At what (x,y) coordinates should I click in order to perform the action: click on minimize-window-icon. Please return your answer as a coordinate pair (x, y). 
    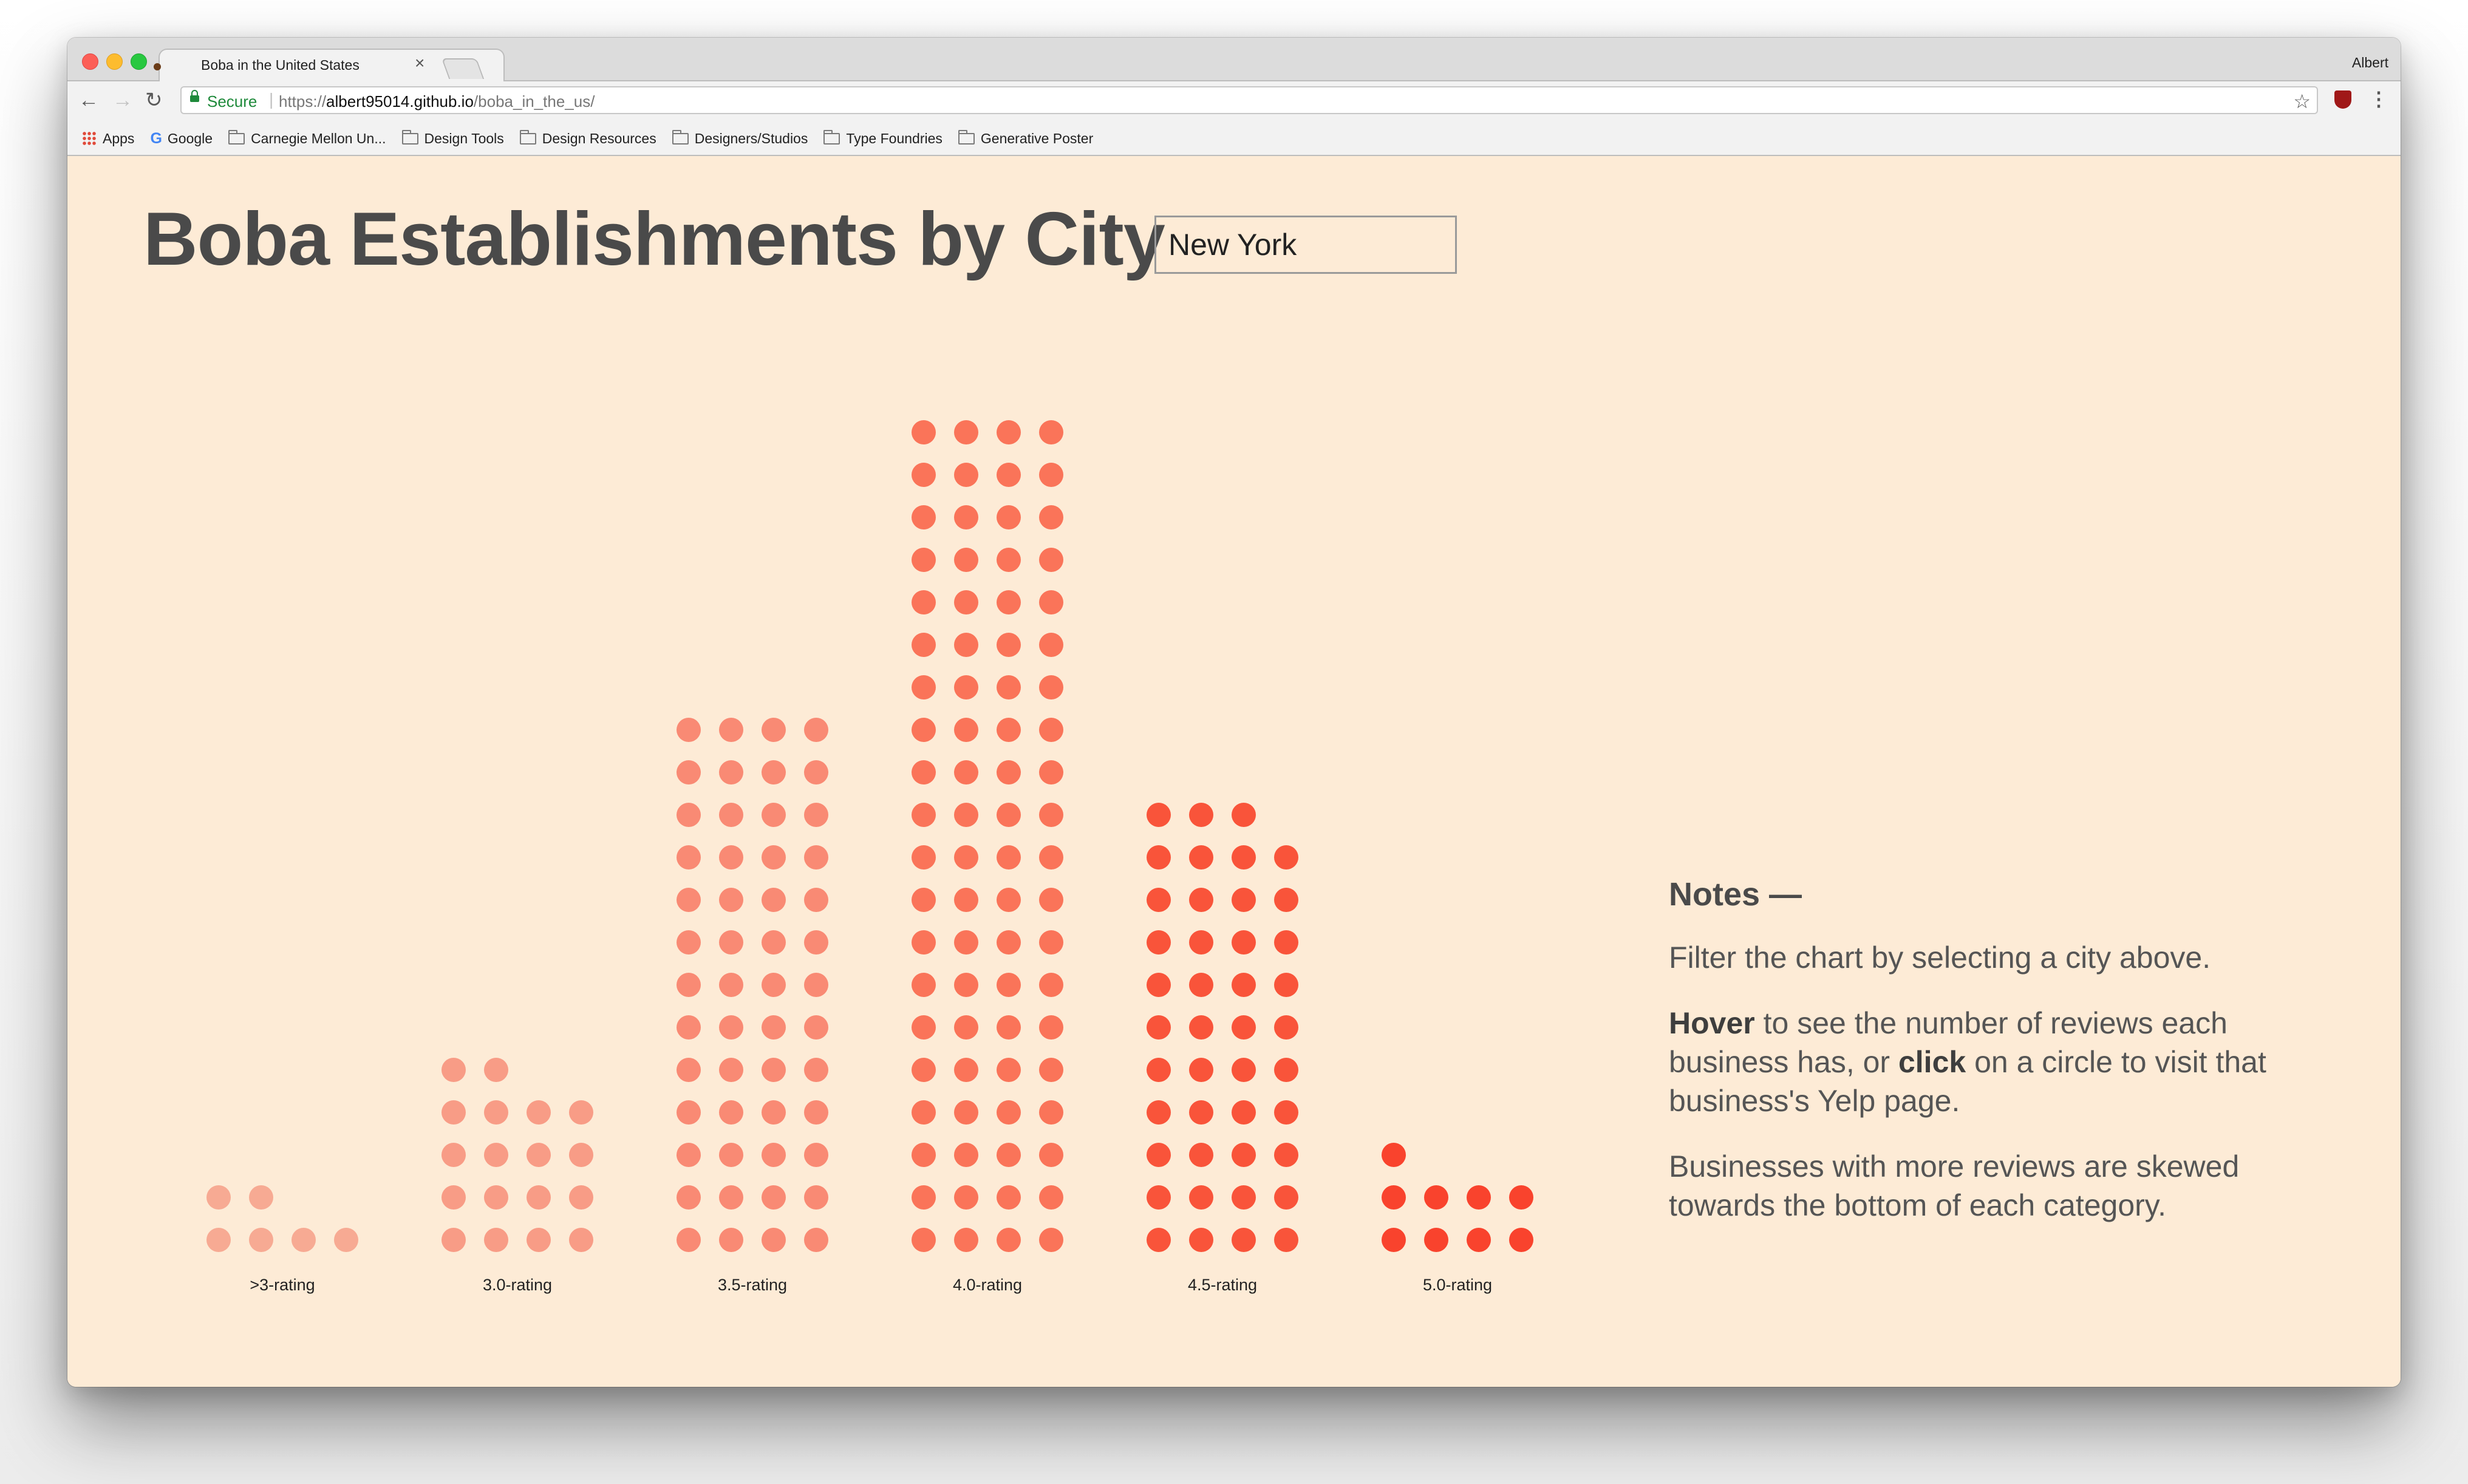
    Looking at the image, I should click on (115, 61).